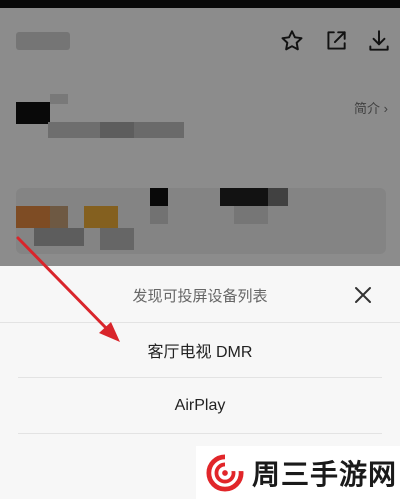  I want to click on divider, so click(200, 433).